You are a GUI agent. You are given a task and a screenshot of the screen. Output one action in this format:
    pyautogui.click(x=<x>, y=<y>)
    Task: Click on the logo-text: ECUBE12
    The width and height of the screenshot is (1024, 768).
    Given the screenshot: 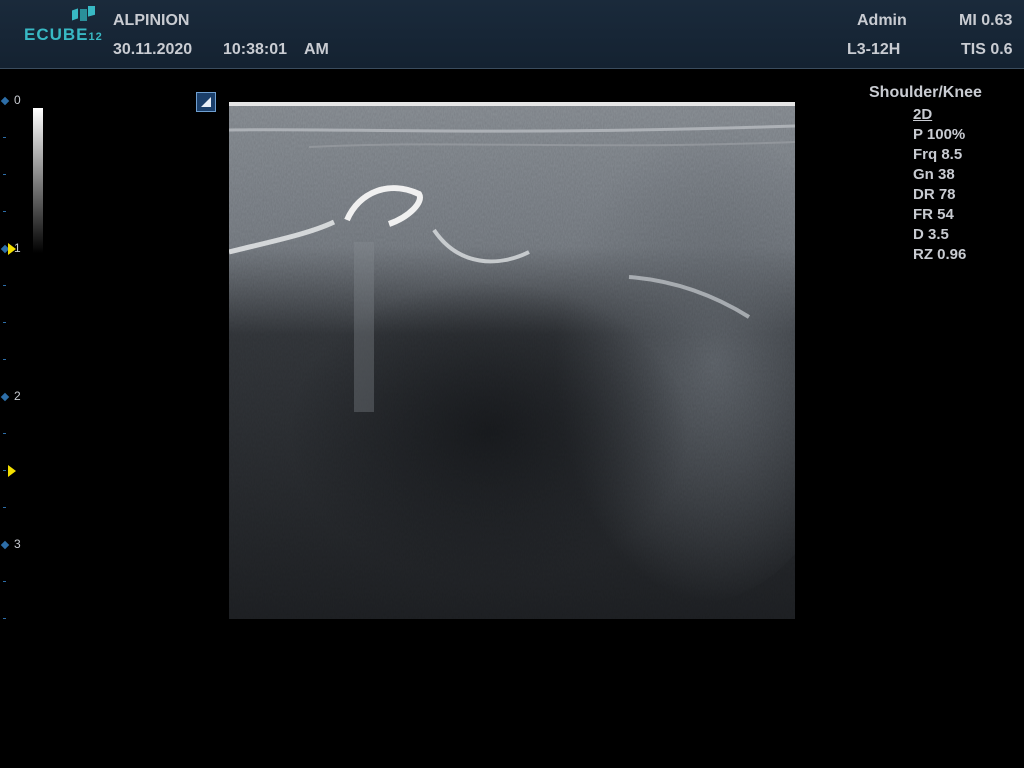 What is the action you would take?
    pyautogui.click(x=63, y=35)
    